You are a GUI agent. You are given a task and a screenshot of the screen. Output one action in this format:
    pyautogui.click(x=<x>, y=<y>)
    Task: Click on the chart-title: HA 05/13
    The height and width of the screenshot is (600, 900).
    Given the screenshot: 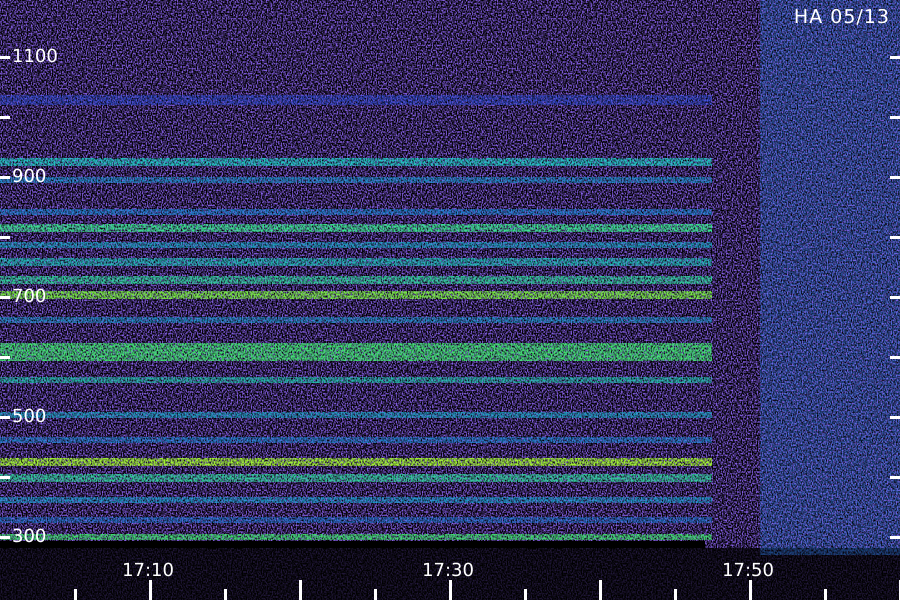 What is the action you would take?
    pyautogui.click(x=842, y=17)
    